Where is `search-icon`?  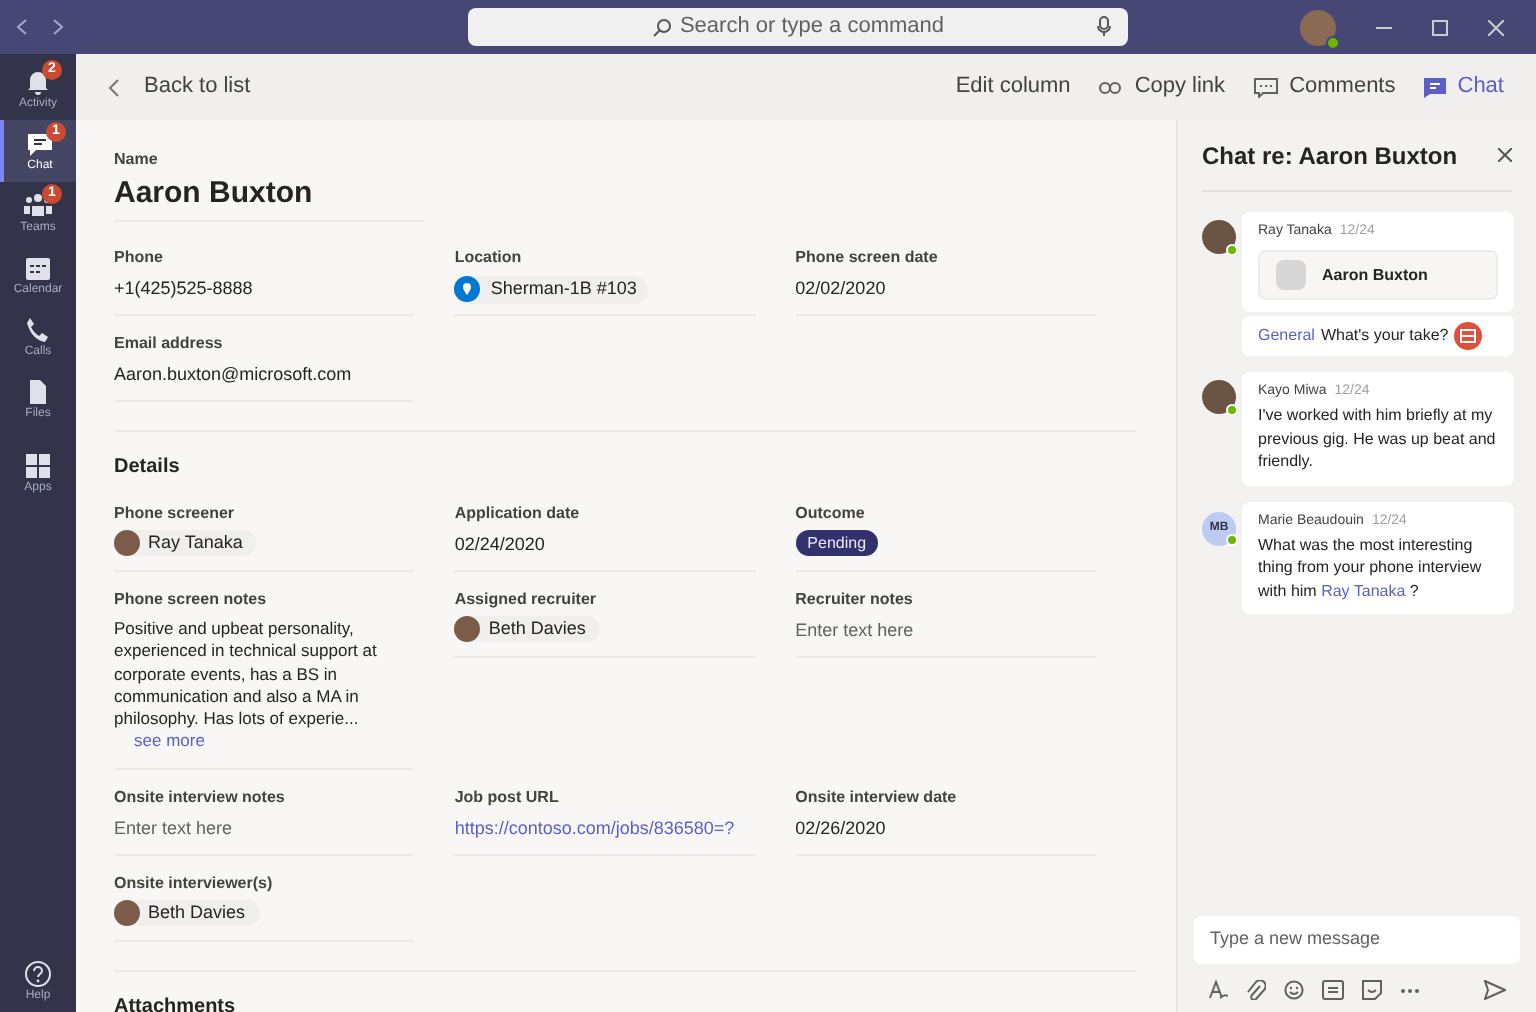
search-icon is located at coordinates (661, 27).